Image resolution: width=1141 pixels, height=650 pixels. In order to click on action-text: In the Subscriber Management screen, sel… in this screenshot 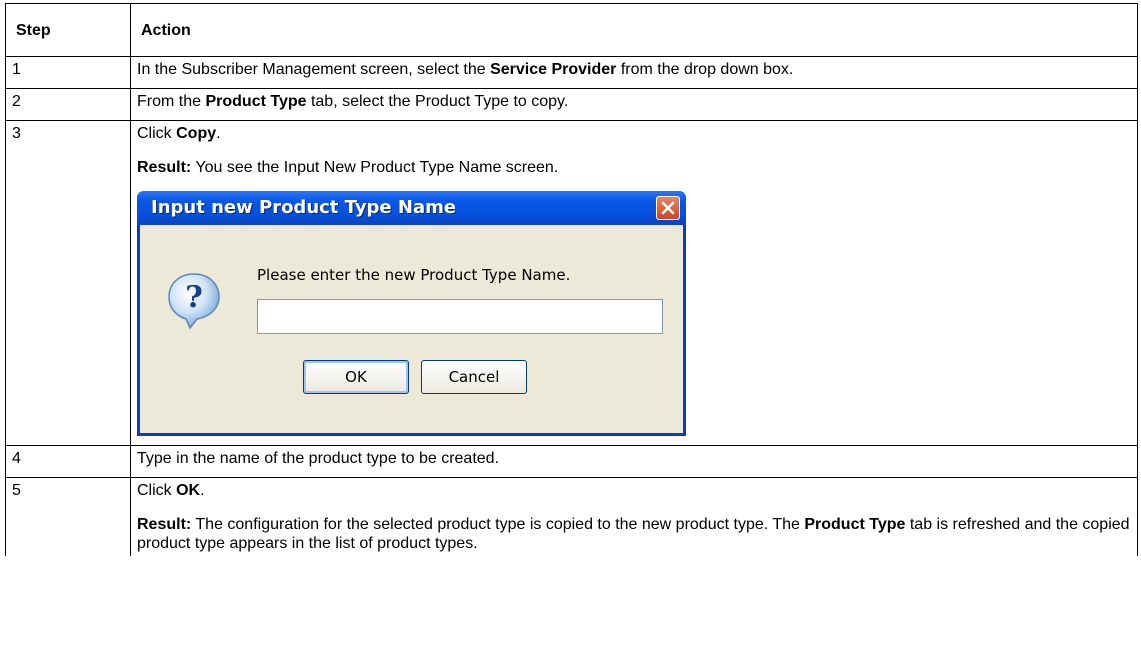, I will do `click(314, 69)`.